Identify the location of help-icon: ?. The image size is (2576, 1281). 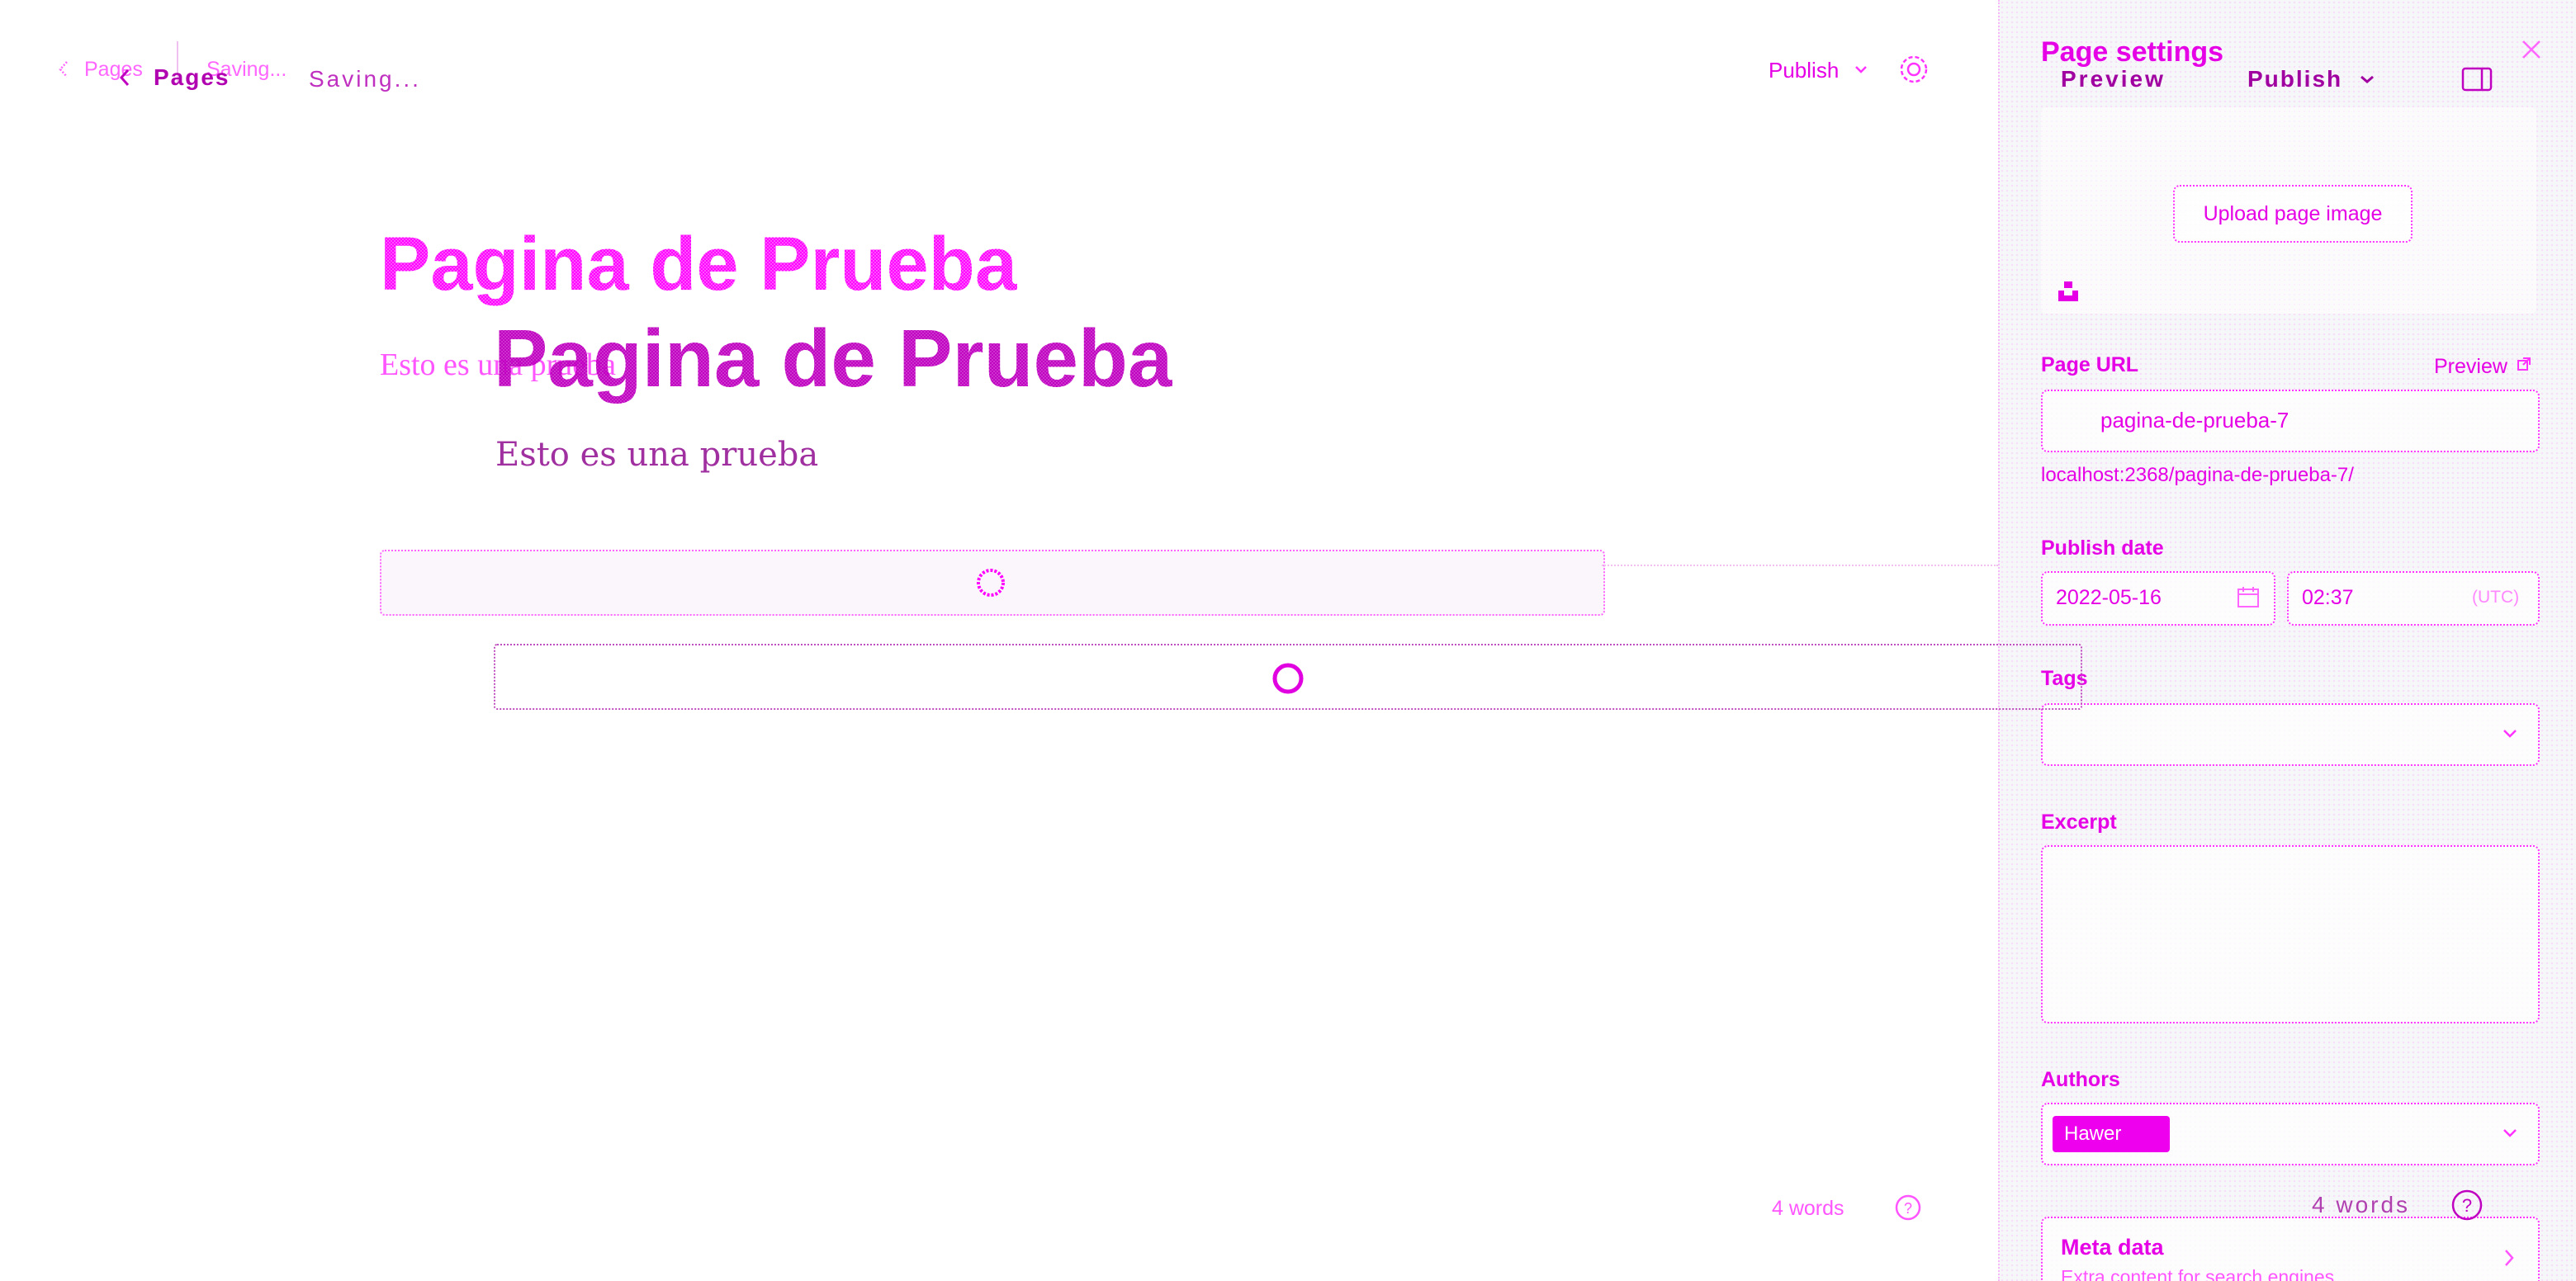
(2467, 1205).